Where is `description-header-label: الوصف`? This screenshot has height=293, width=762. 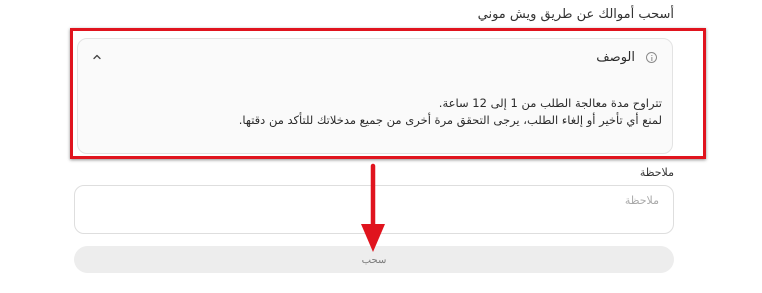
description-header-label: الوصف is located at coordinates (615, 57).